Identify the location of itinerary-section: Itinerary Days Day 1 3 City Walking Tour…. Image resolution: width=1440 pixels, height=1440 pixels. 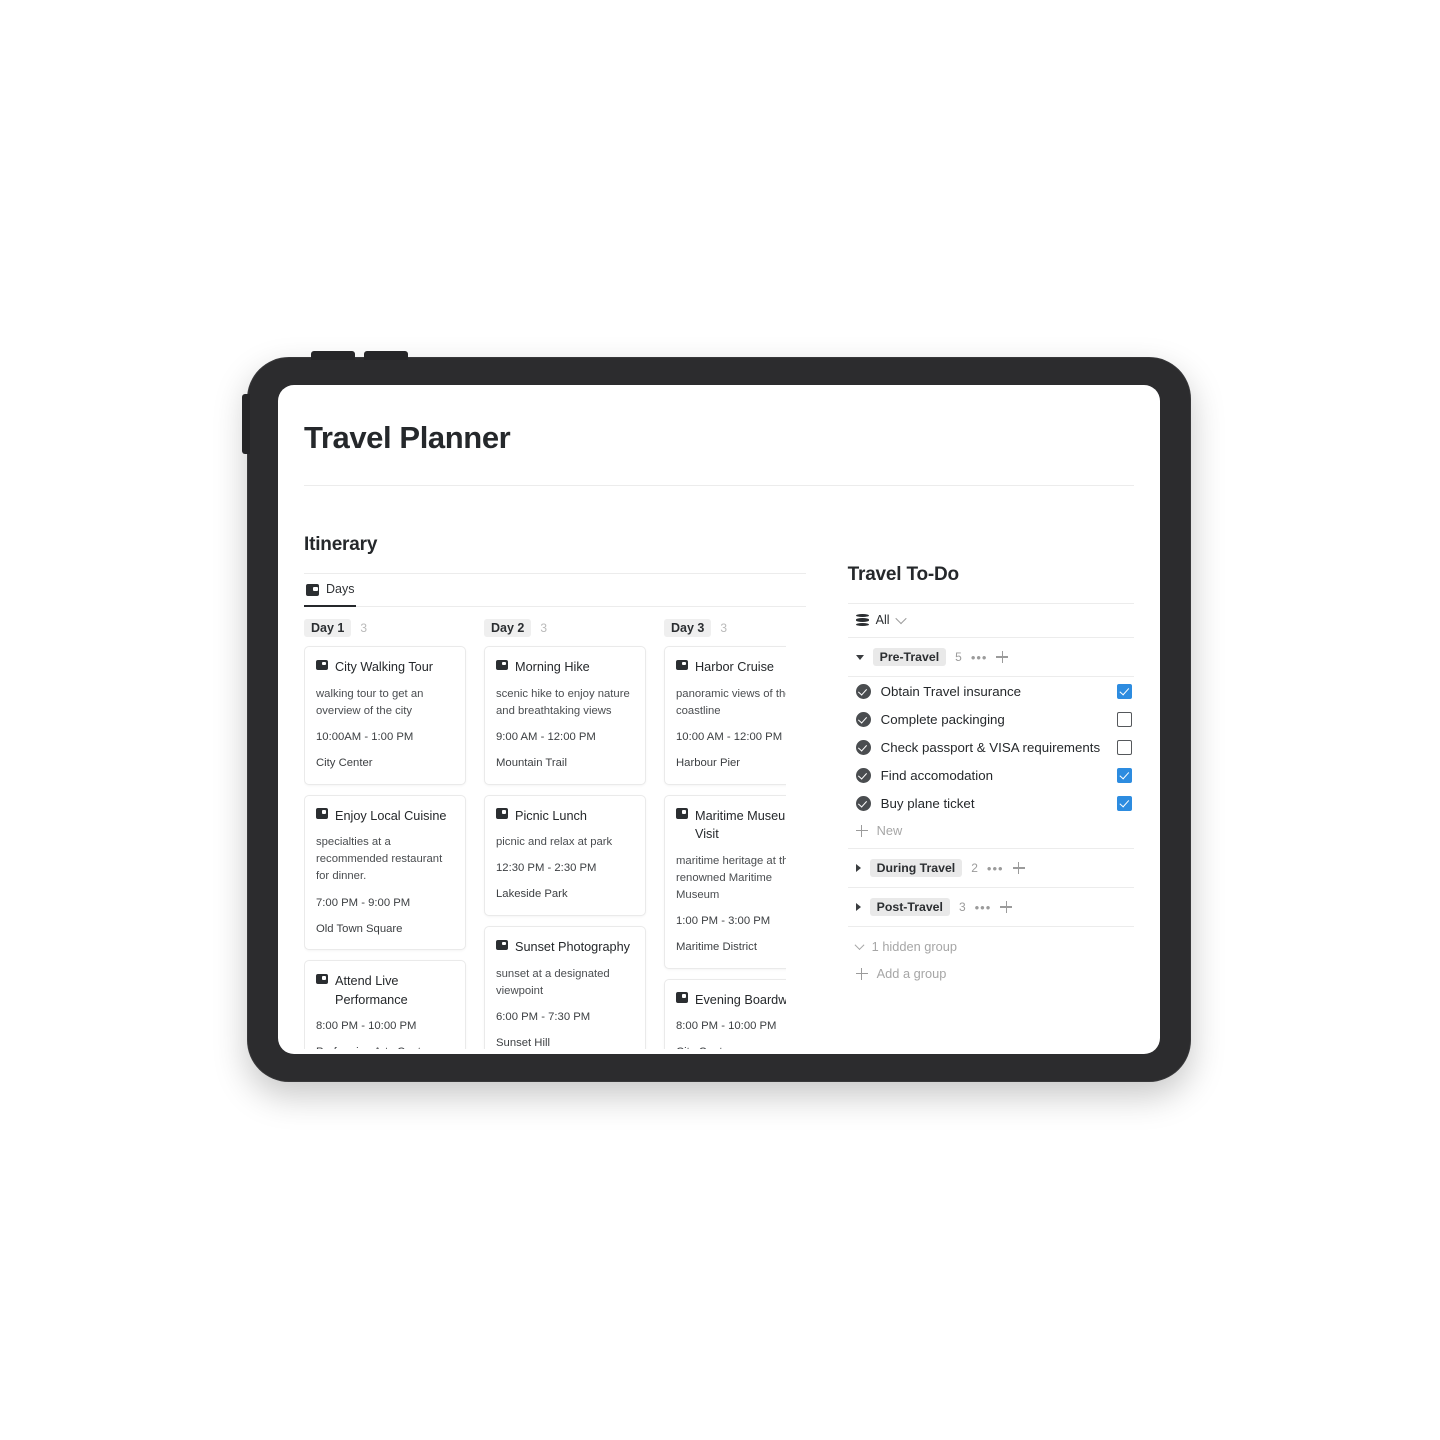
(555, 770).